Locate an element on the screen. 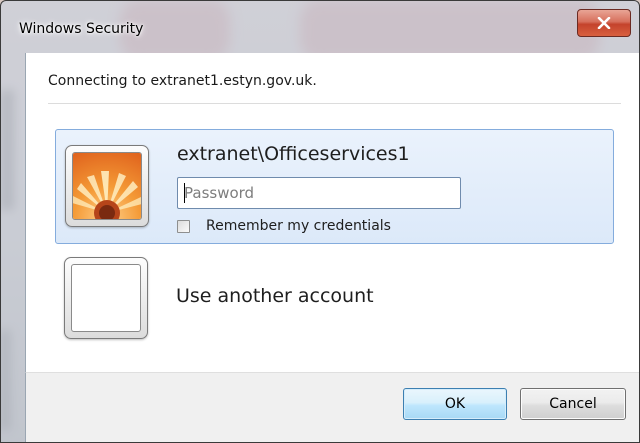  remember-credentials-option: Remember my credentials is located at coordinates (284, 226).